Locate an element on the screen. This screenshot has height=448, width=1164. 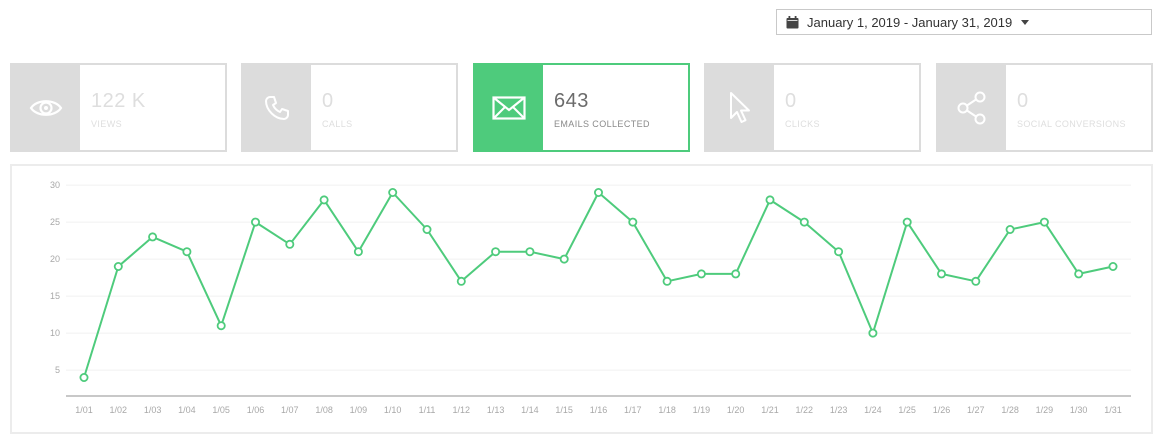
x-tick-label: 1/17 is located at coordinates (633, 410).